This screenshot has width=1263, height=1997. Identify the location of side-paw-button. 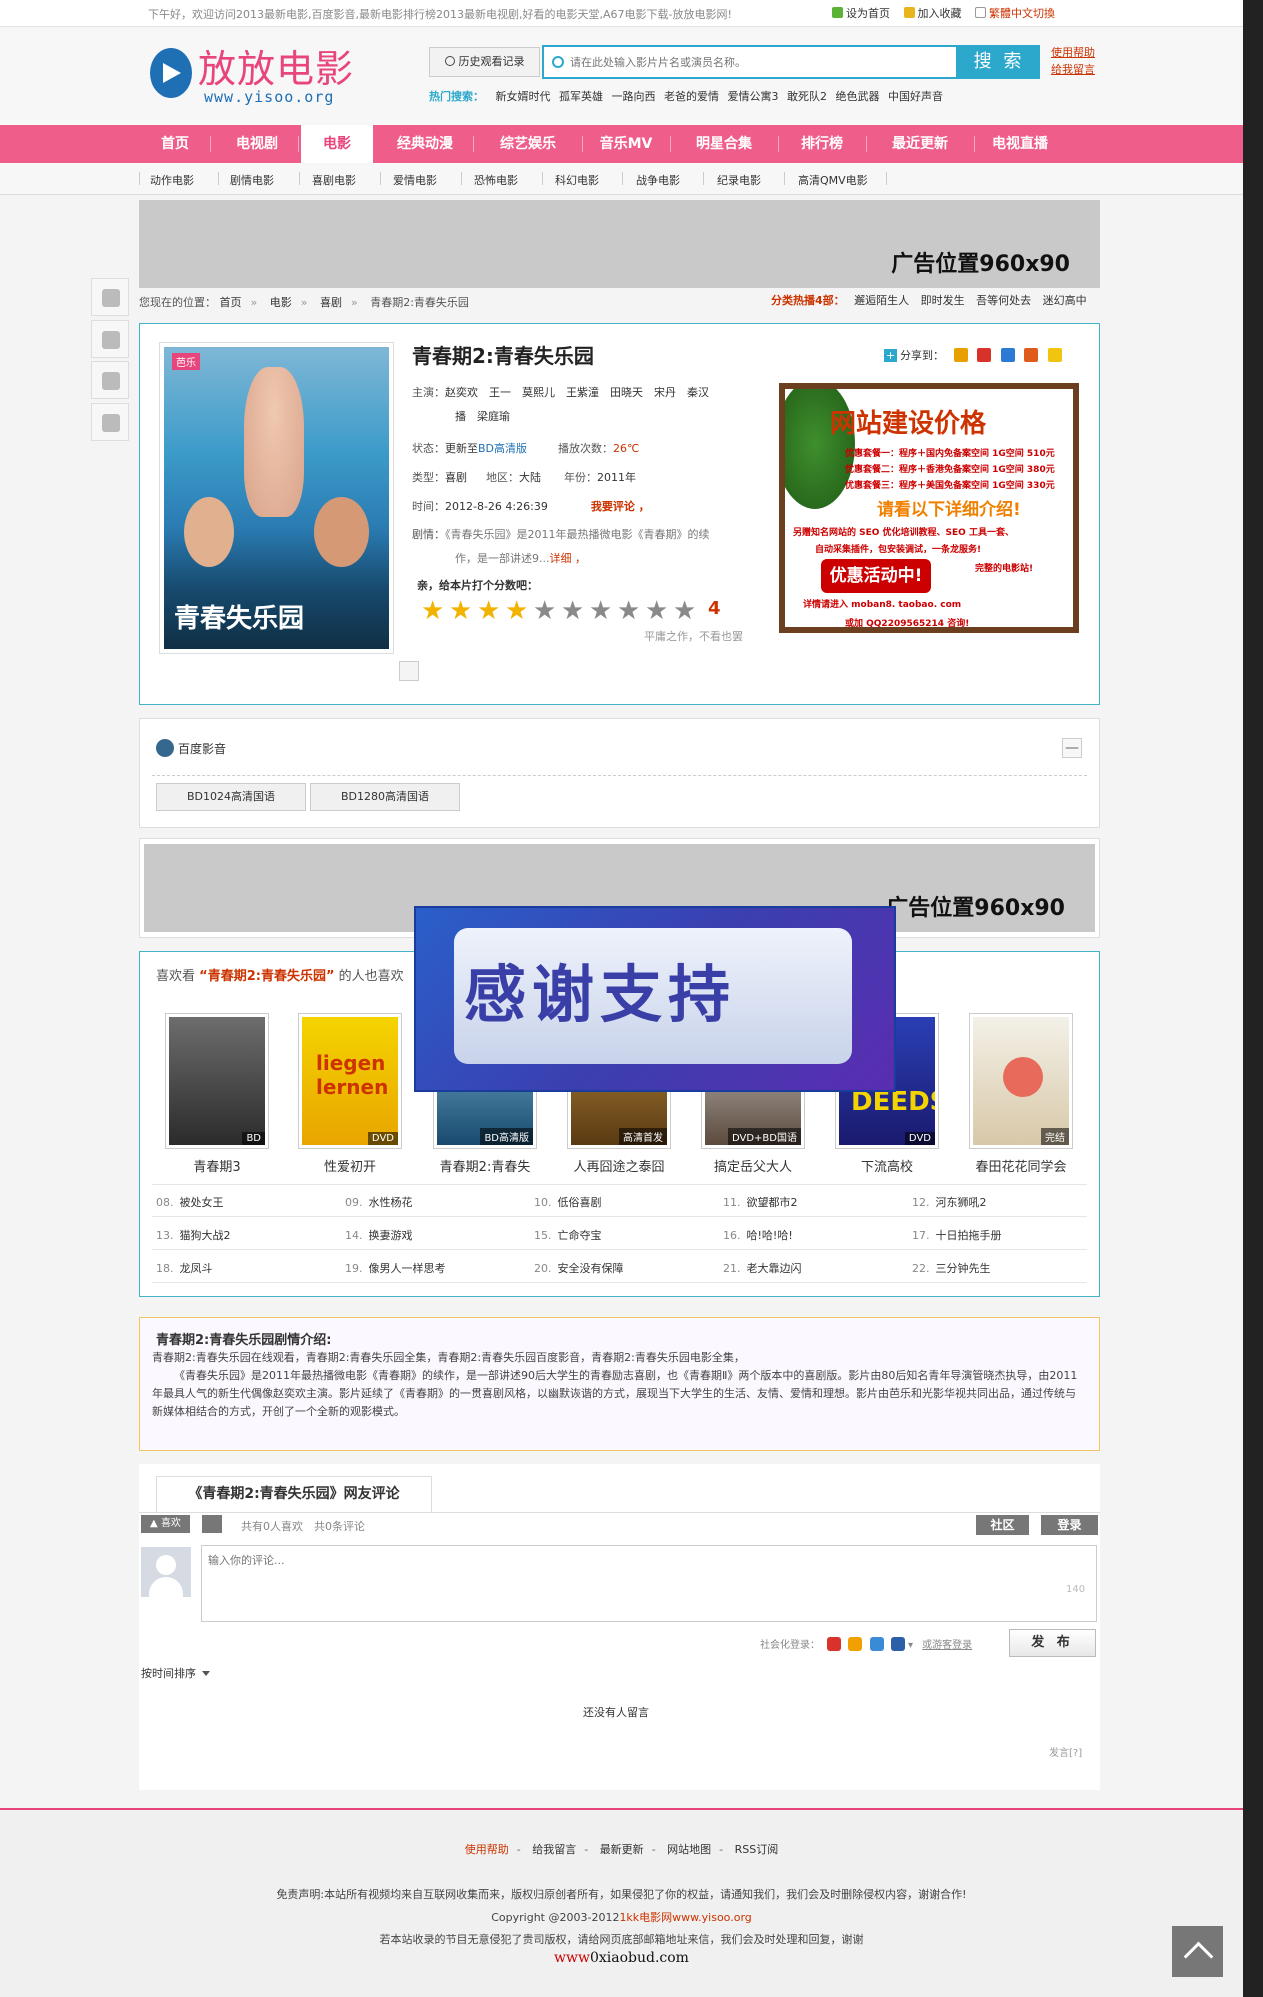
(110, 380).